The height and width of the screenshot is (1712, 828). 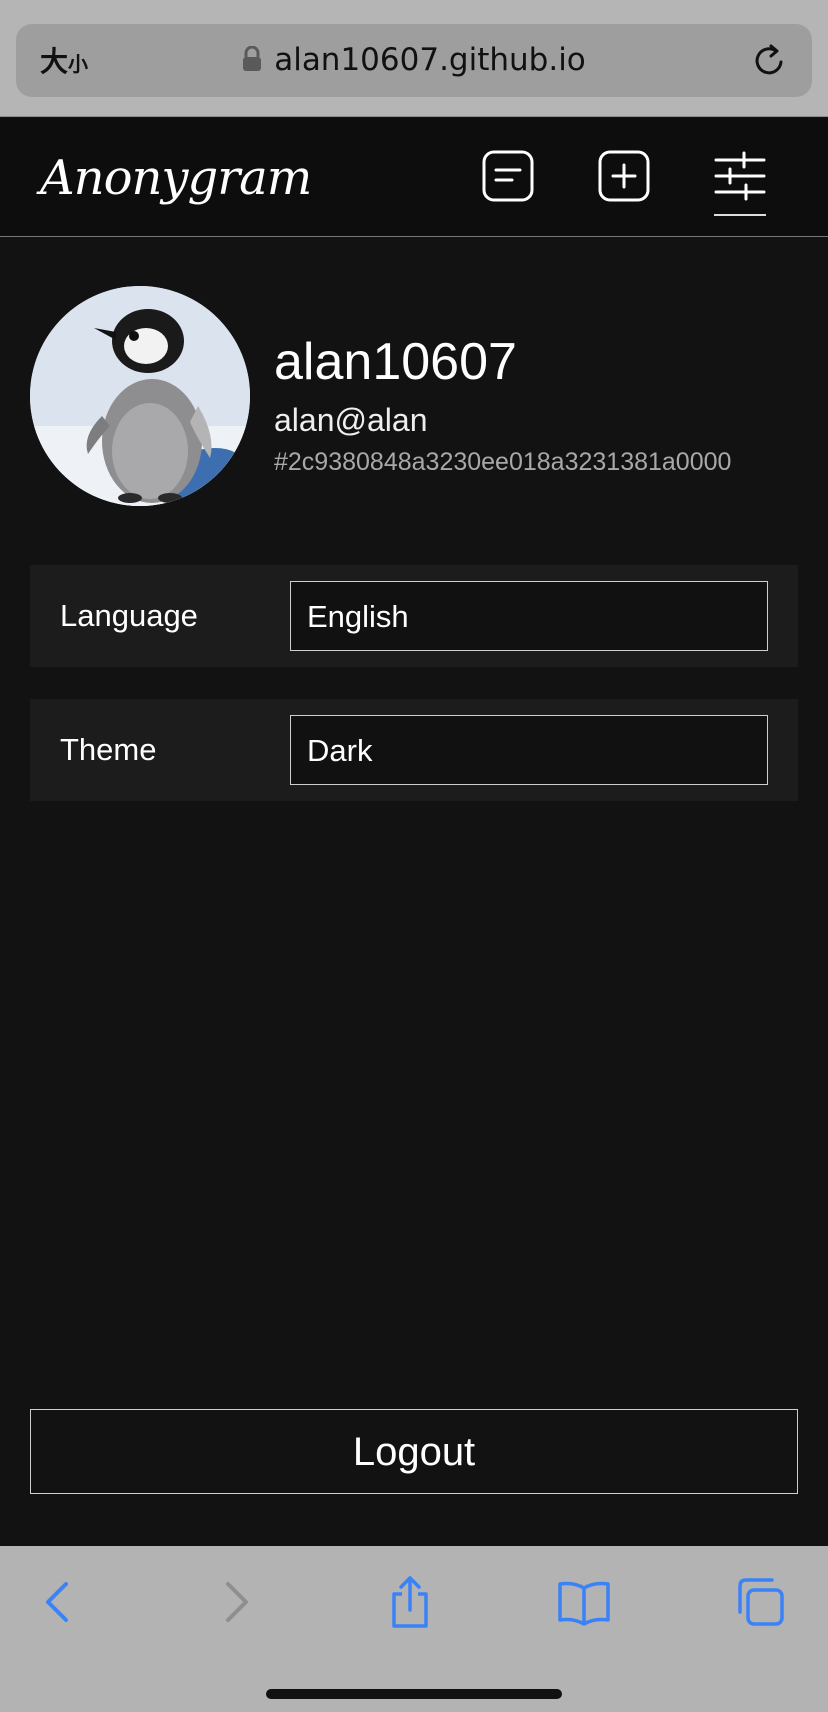 What do you see at coordinates (529, 616) in the screenshot?
I see `language-select: English` at bounding box center [529, 616].